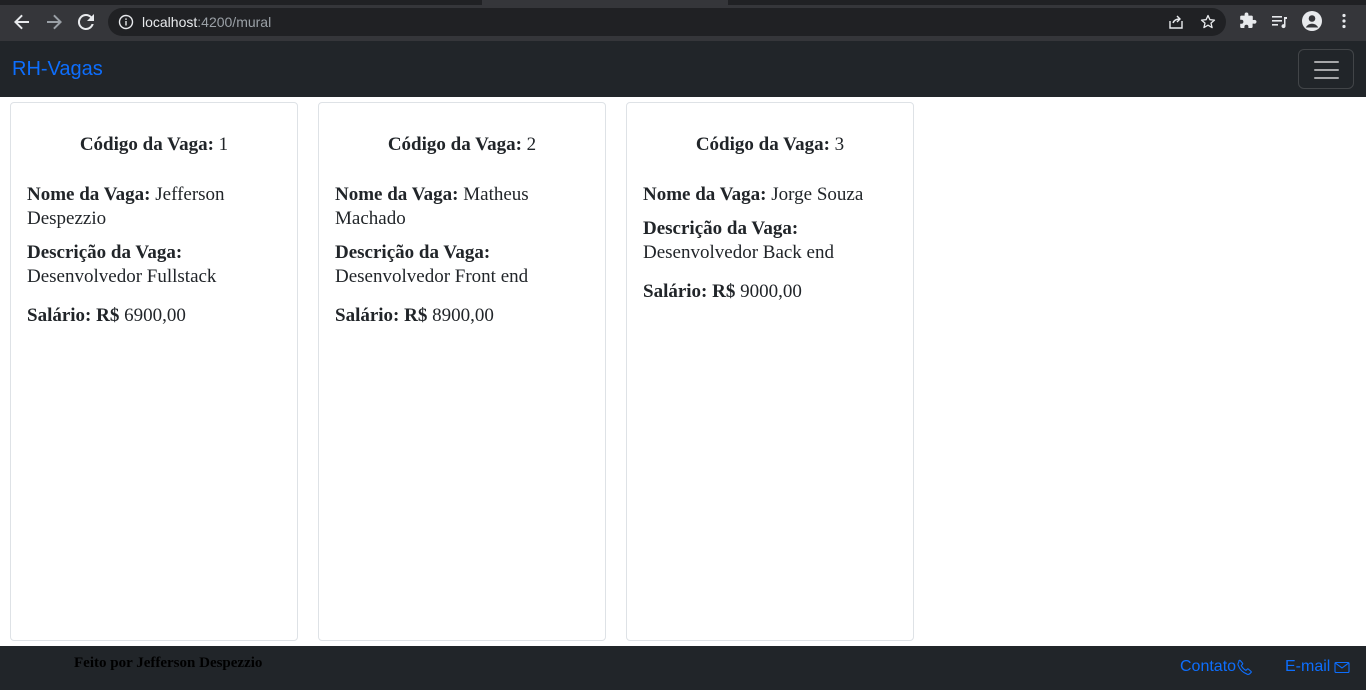 The image size is (1366, 690). I want to click on job-name: Nome da Vaga: Matheus Machado, so click(460, 207).